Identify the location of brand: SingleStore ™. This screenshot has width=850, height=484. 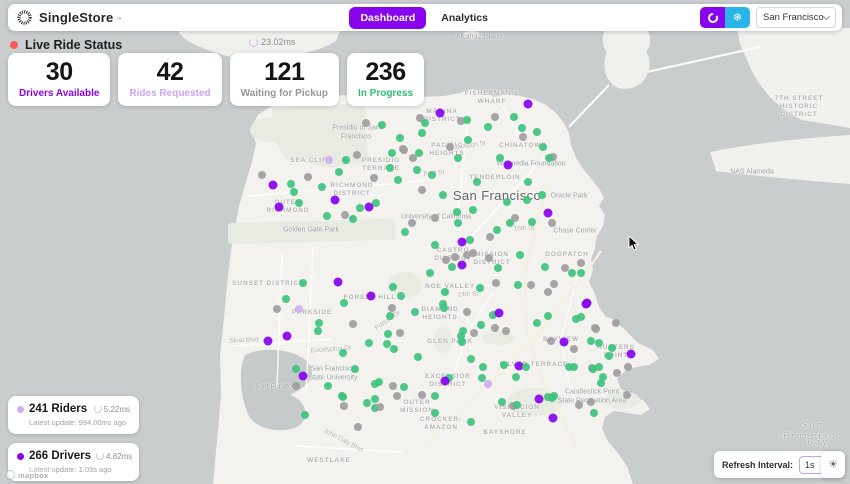
(68, 17).